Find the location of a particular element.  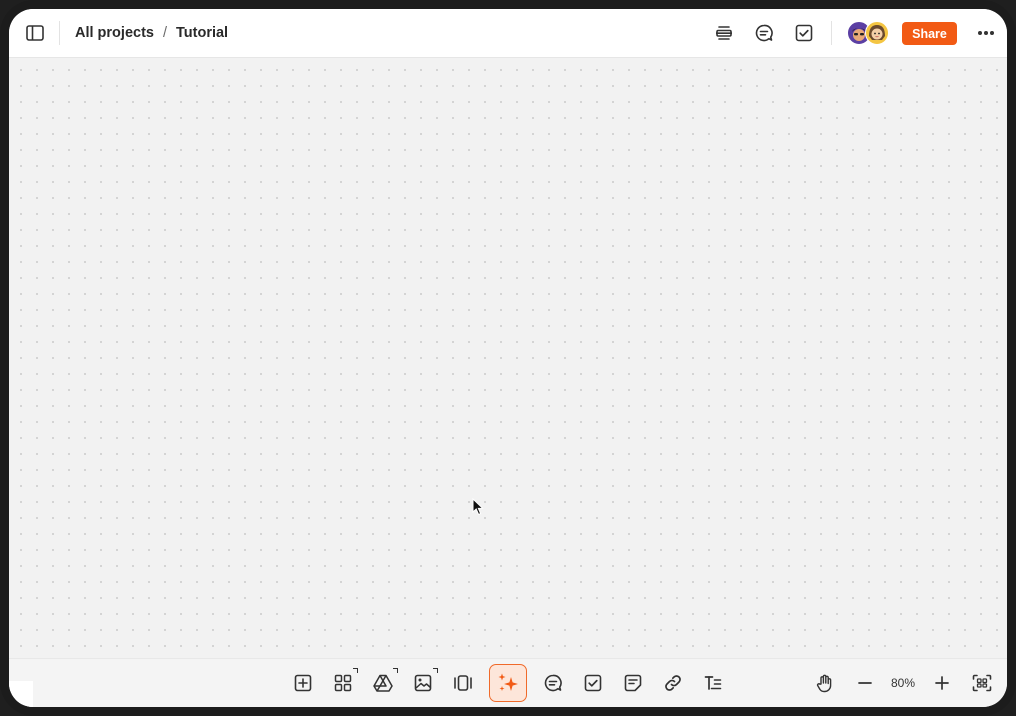

sticky-note-icon is located at coordinates (633, 683).